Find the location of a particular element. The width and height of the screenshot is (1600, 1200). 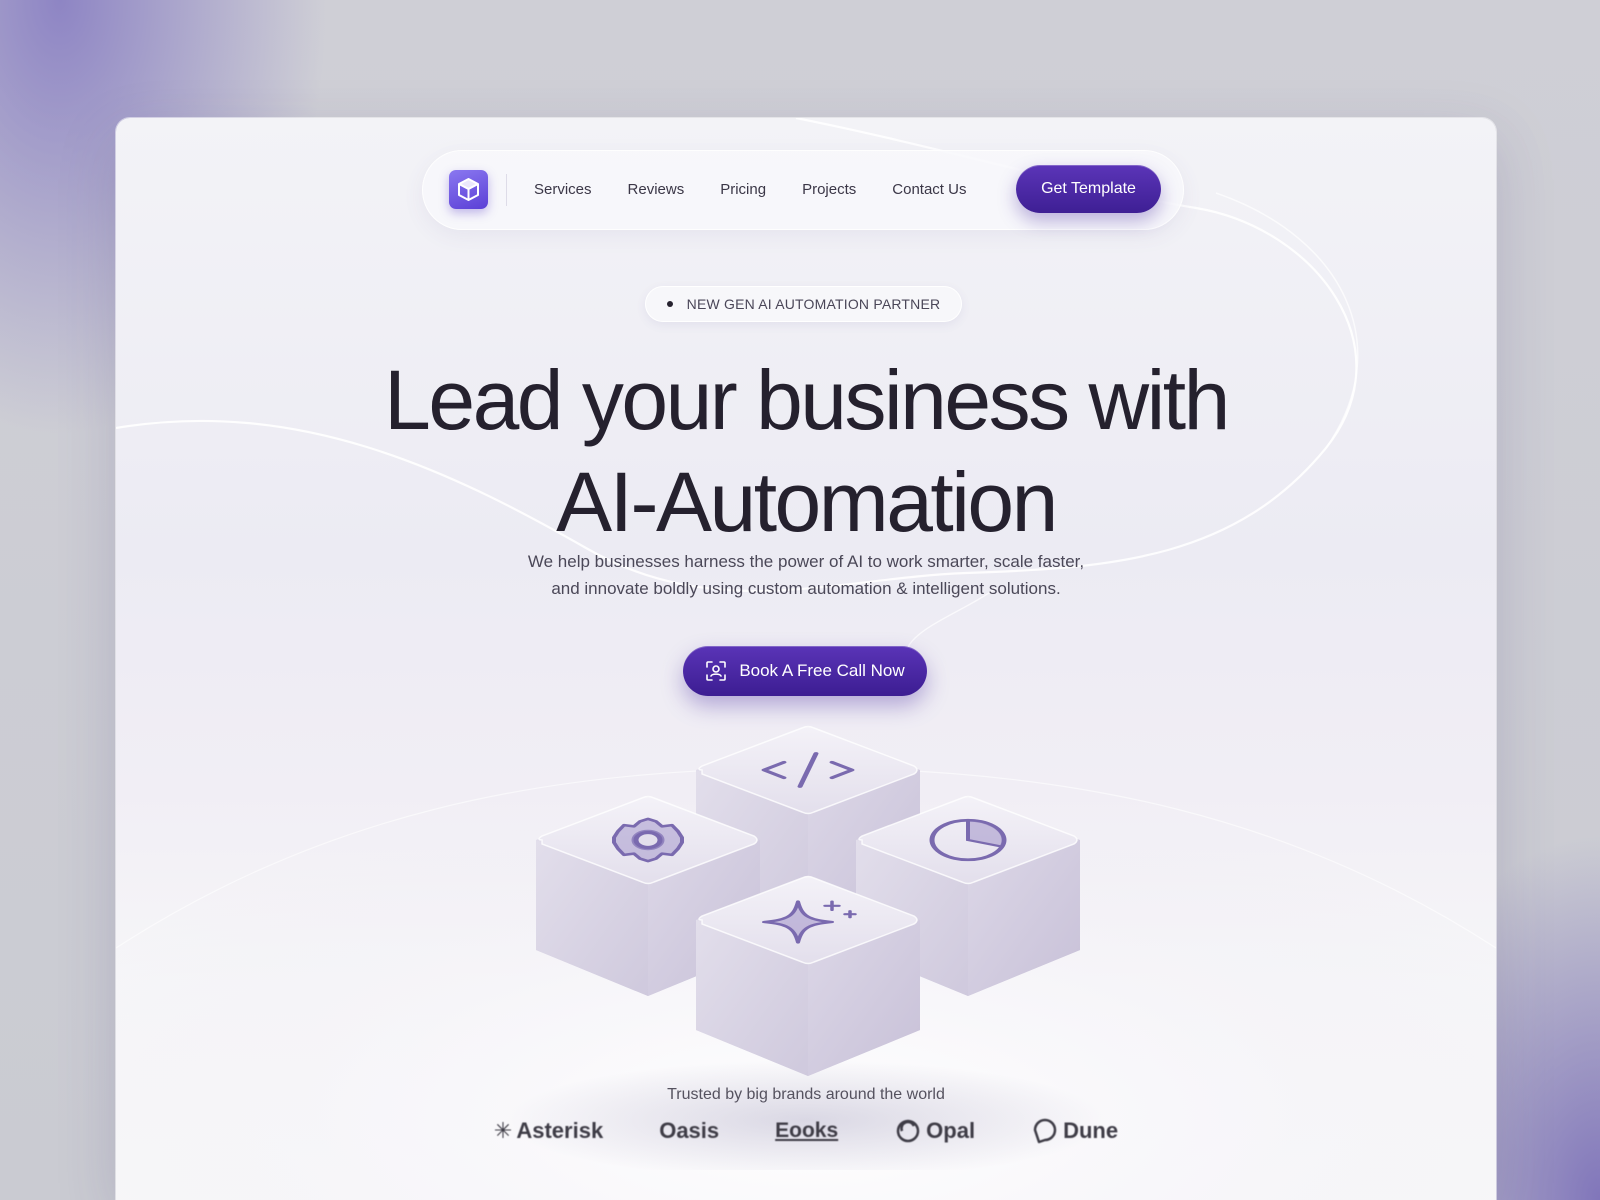

brand-name: Dune is located at coordinates (1091, 1130).